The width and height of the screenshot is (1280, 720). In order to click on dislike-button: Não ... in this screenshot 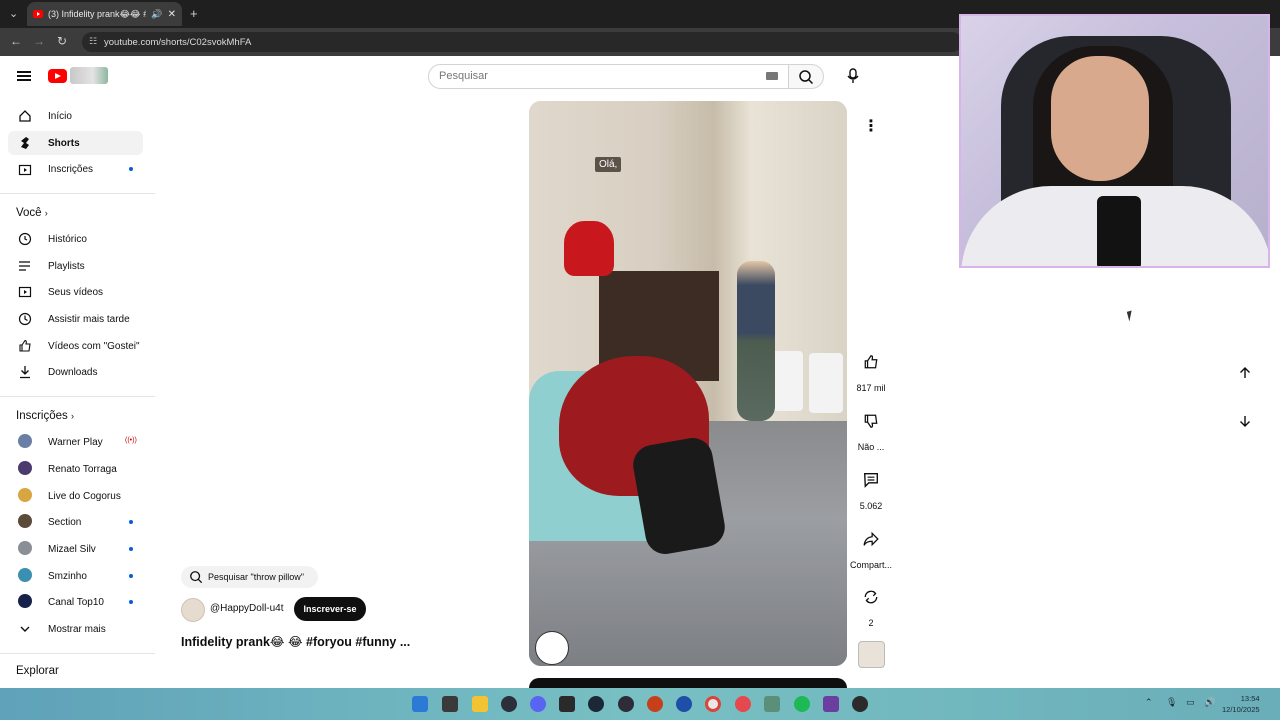, I will do `click(871, 429)`.